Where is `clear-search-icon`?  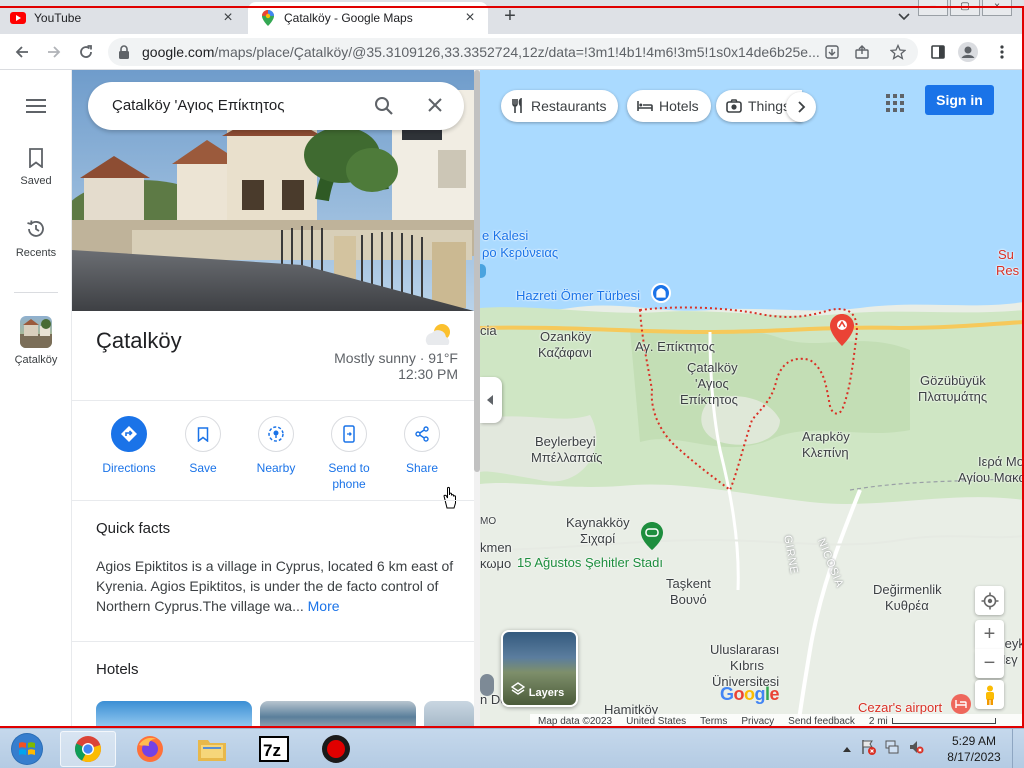 clear-search-icon is located at coordinates (435, 106).